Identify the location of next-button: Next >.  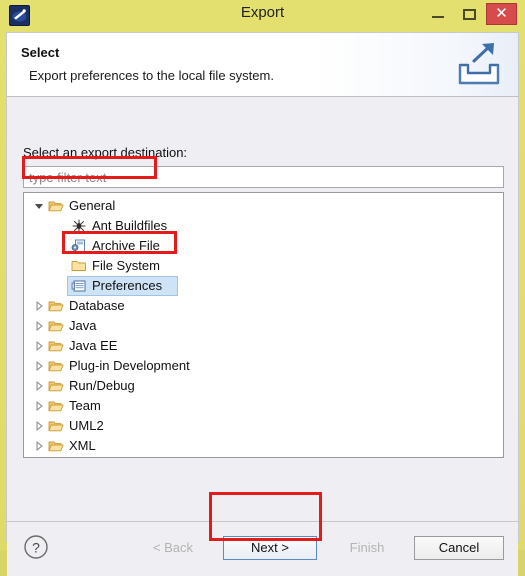
(270, 548).